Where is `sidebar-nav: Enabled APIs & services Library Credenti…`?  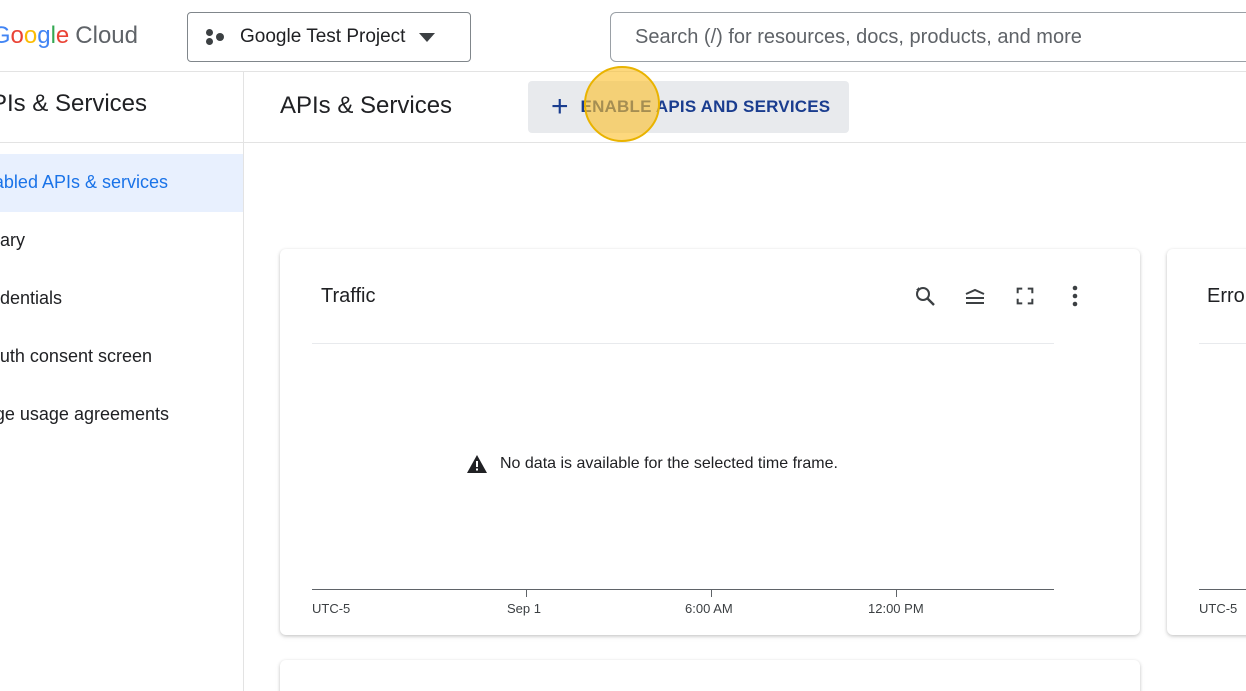 sidebar-nav: Enabled APIs & services Library Credenti… is located at coordinates (121, 299).